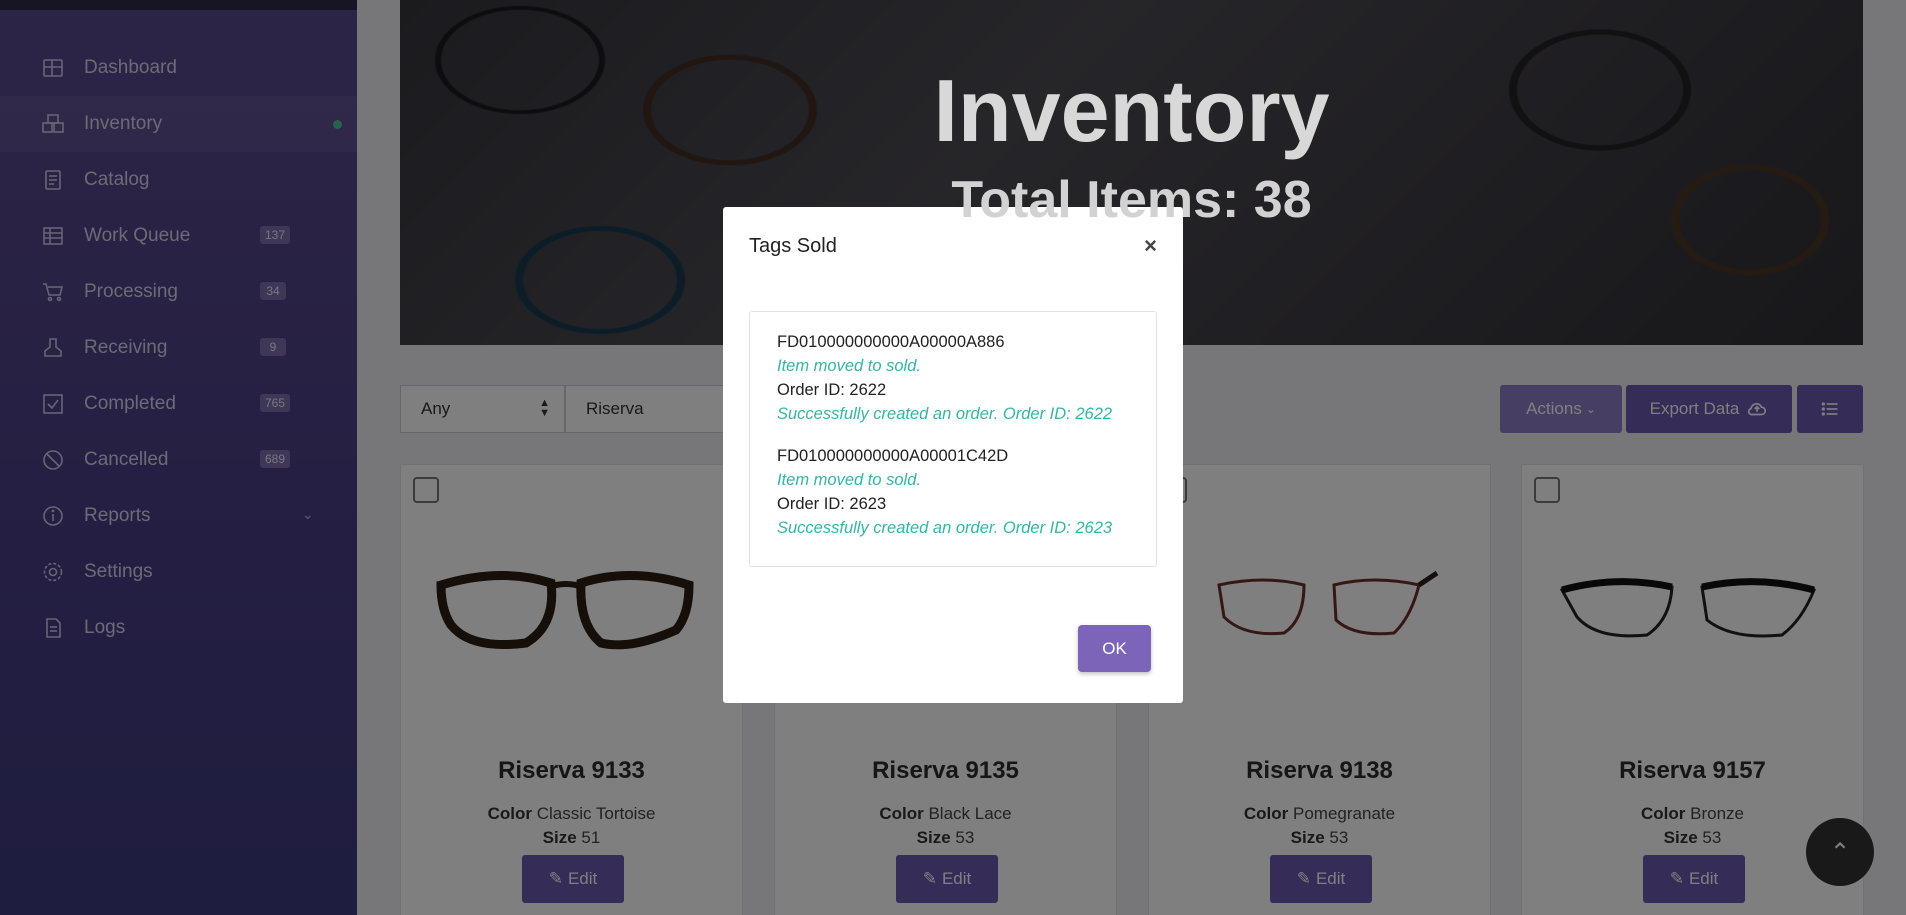 This screenshot has width=1906, height=915. I want to click on order-id: Order ID: 2623, so click(832, 504).